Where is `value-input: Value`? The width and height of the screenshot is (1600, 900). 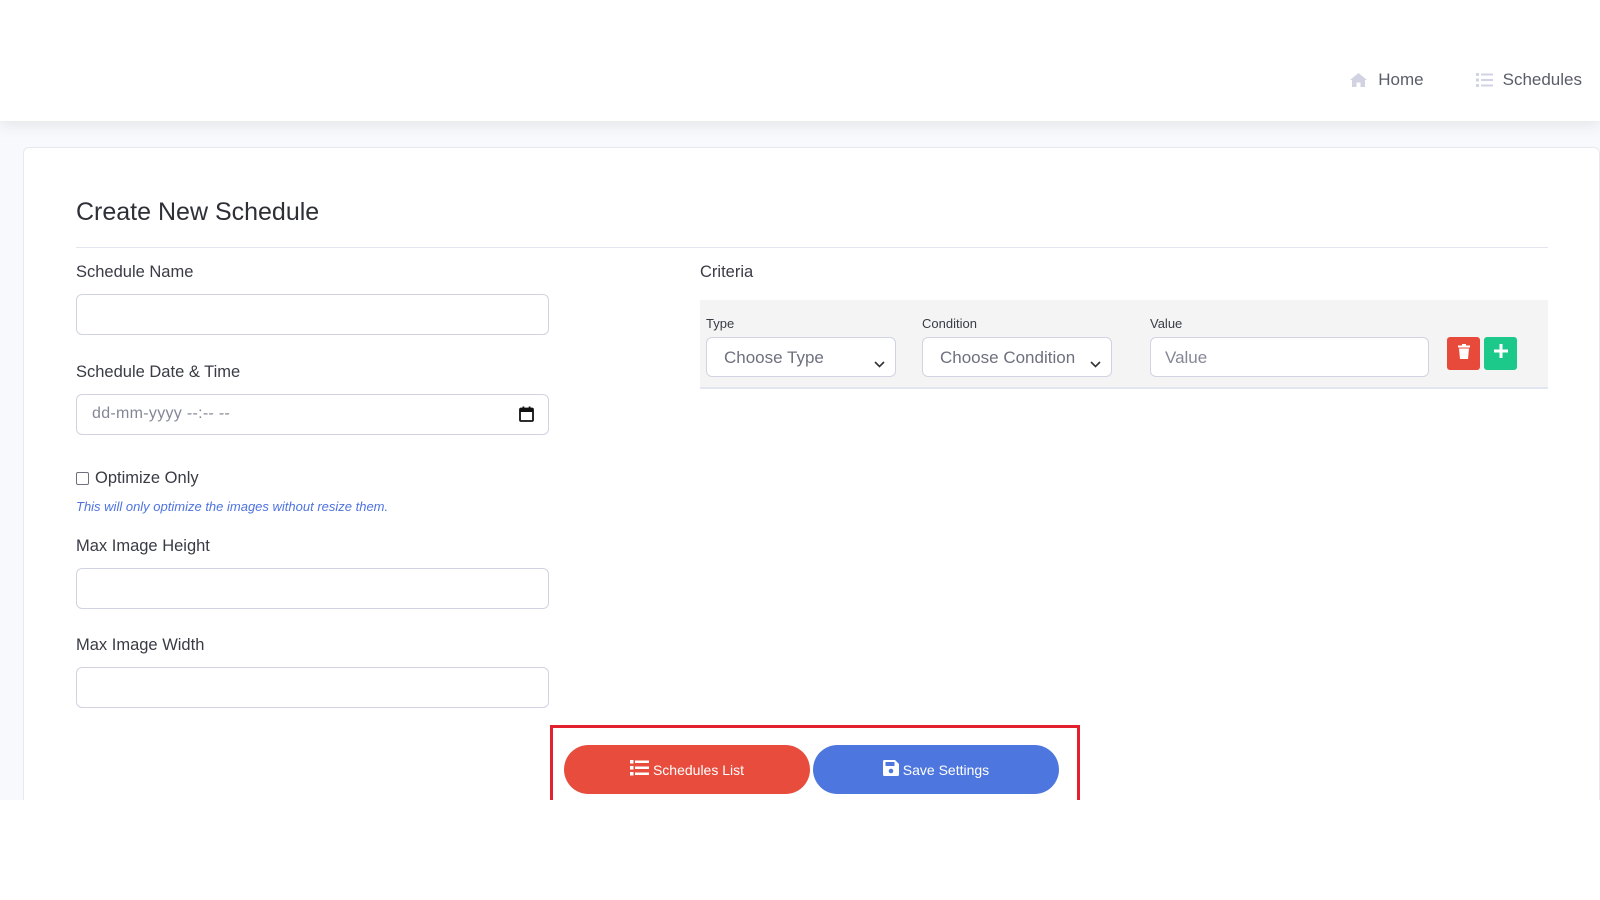 value-input: Value is located at coordinates (1289, 357).